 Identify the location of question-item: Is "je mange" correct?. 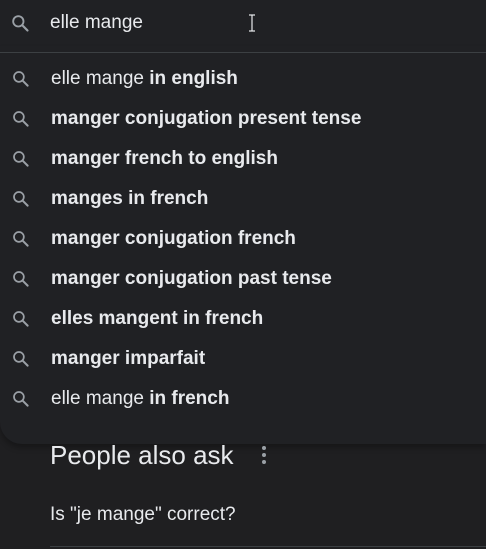
(143, 515).